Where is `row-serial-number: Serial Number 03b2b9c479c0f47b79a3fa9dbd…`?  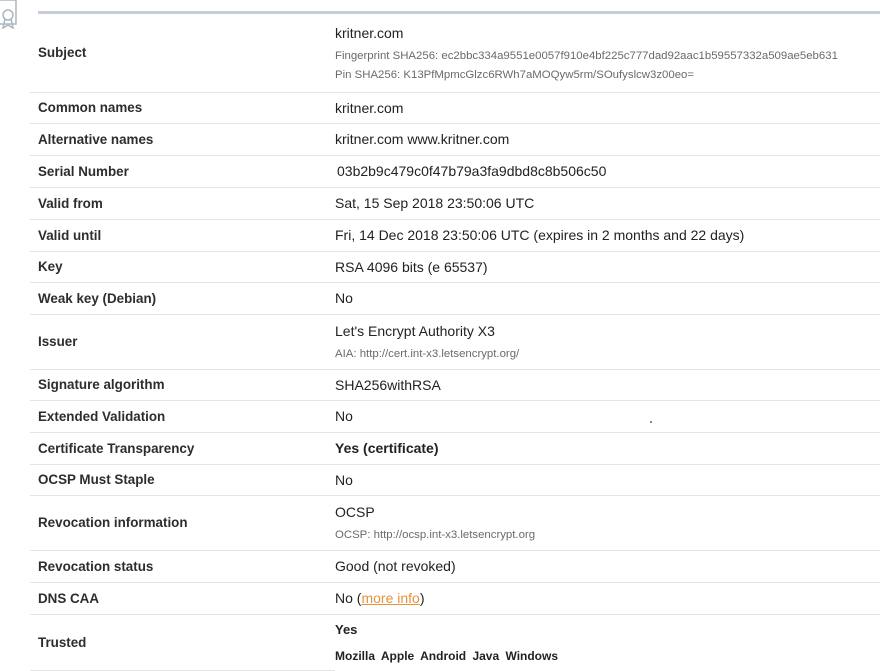 row-serial-number: Serial Number 03b2b9c479c0f47b79a3fa9dbd… is located at coordinates (455, 171).